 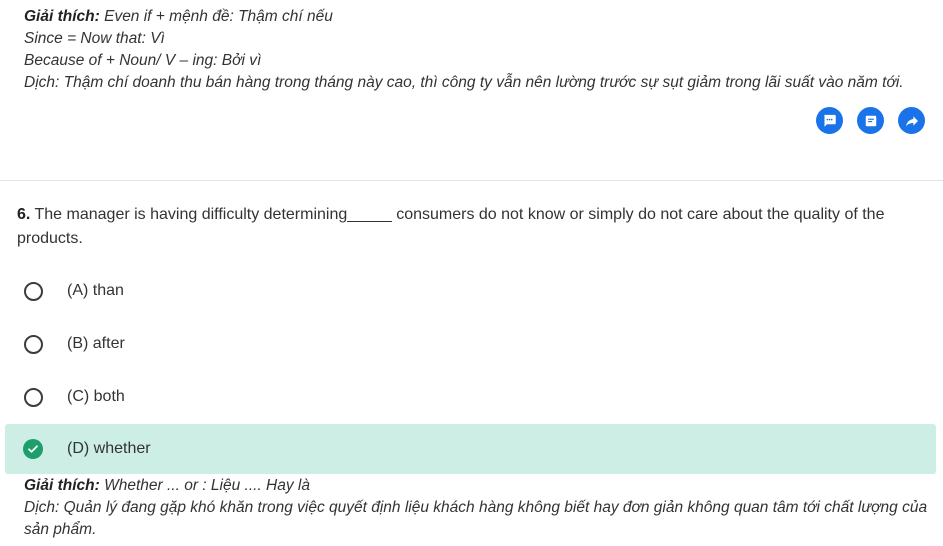 What do you see at coordinates (143, 60) in the screenshot?
I see `previous-explanation-line-3: Because of + Noun/ V – ing: Bởi vì` at bounding box center [143, 60].